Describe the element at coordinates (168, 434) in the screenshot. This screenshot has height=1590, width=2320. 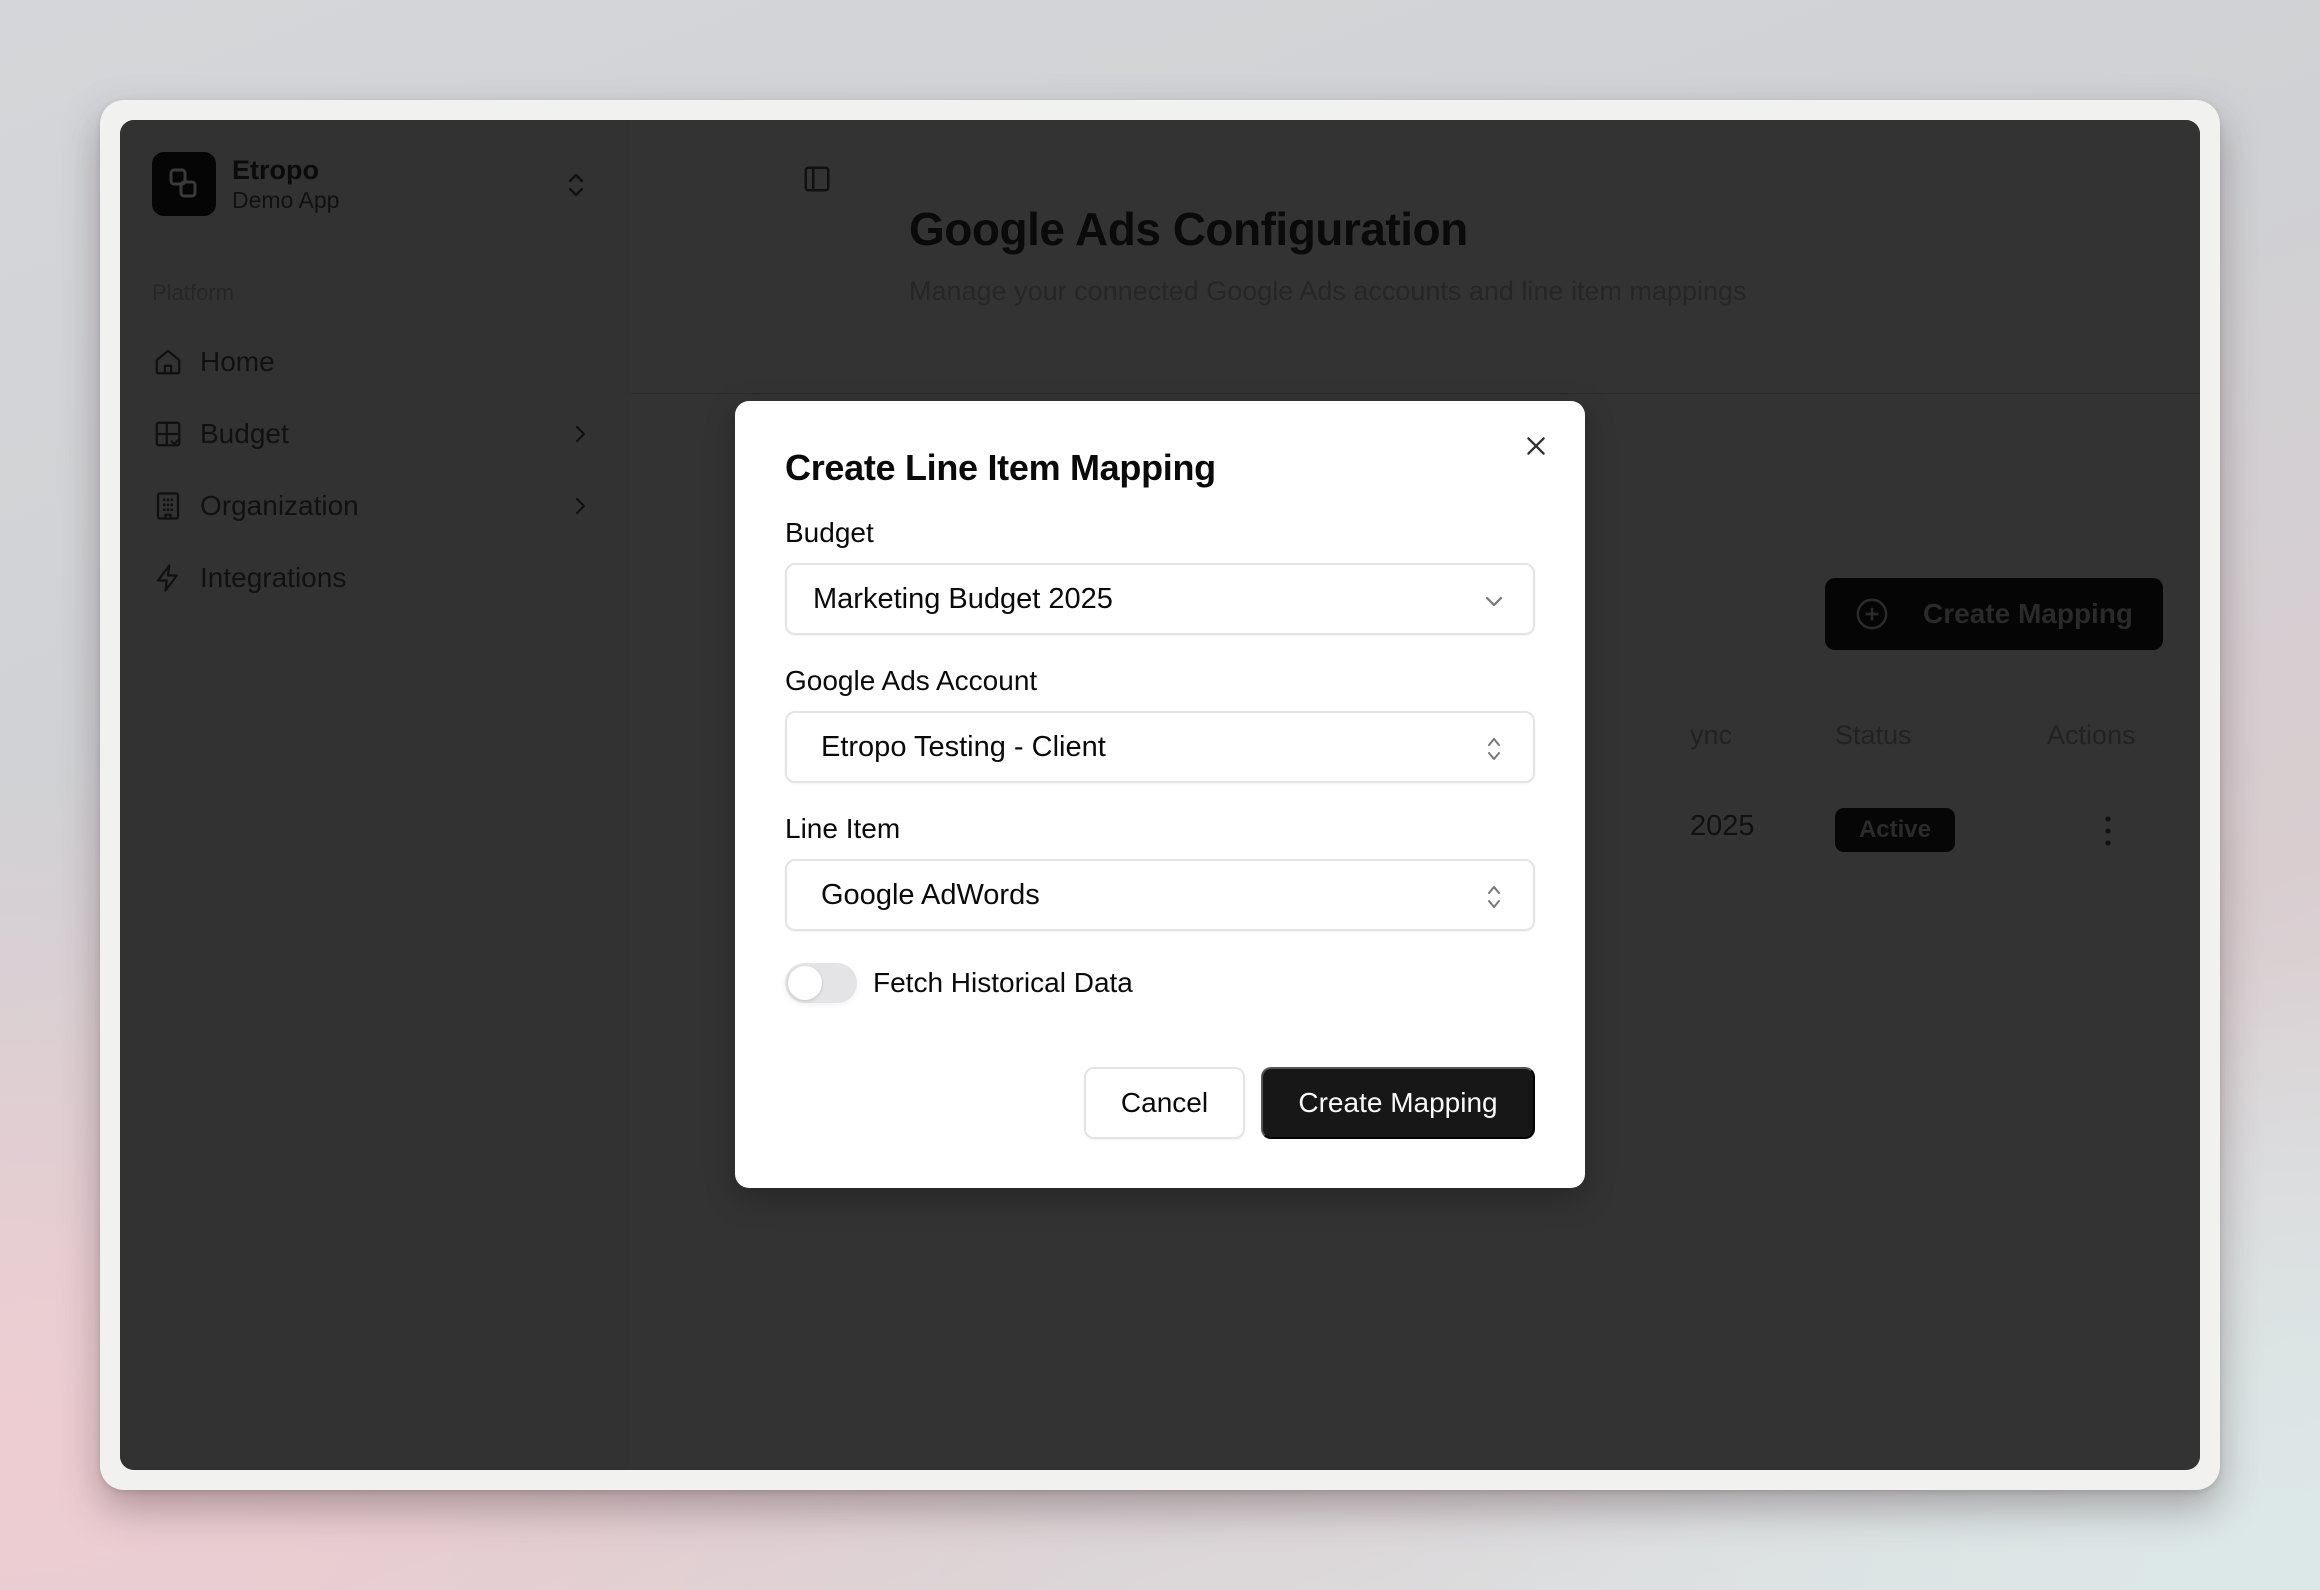
I see `budget-grid-icon` at that location.